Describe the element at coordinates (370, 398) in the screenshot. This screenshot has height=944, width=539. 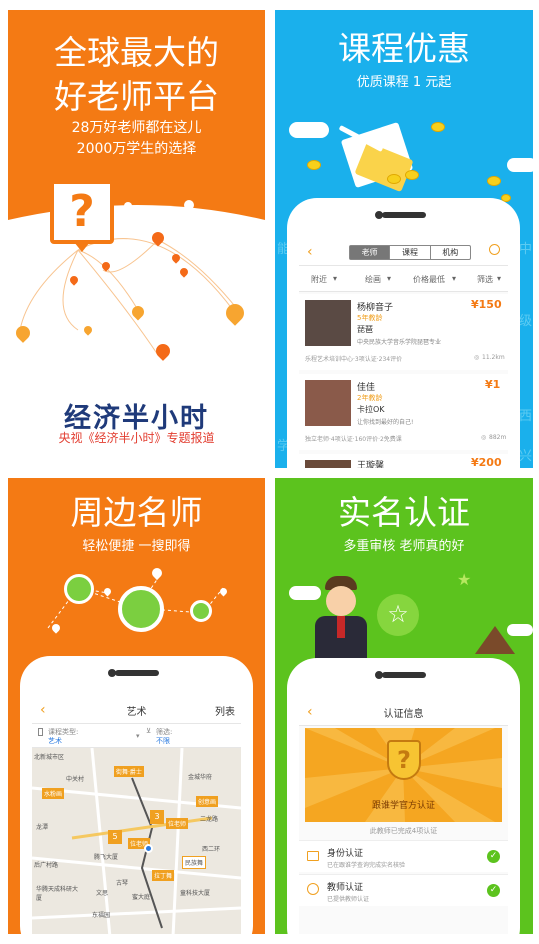
I see `teacher-years: 2年教龄` at that location.